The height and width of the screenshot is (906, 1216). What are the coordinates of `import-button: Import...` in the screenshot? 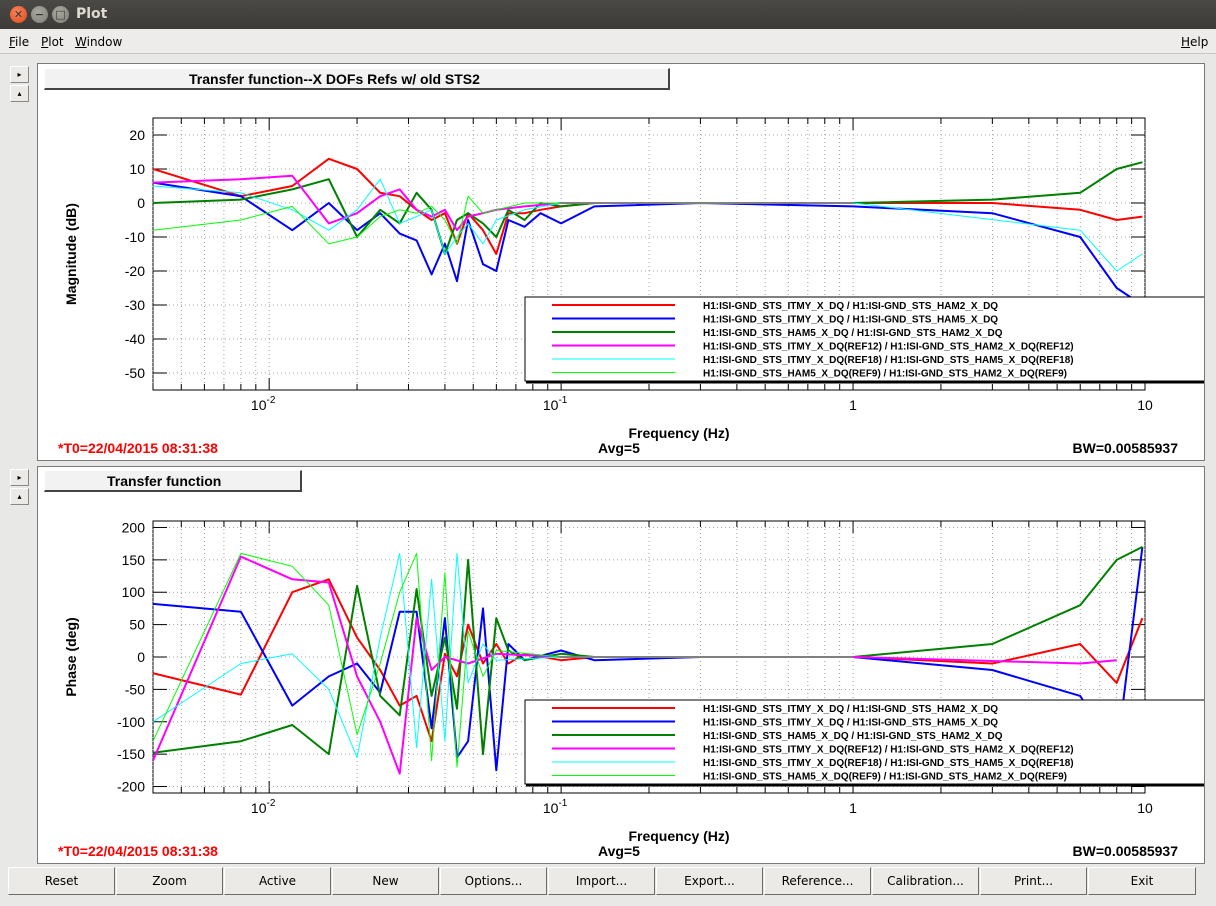 It's located at (601, 881).